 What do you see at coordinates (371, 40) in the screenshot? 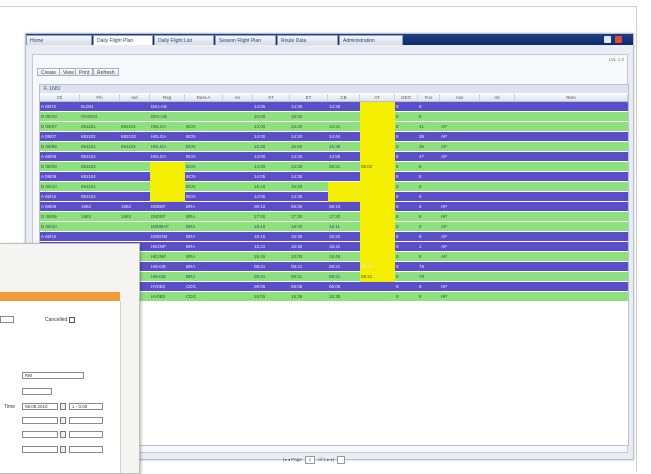
I see `tab-item: Administration` at bounding box center [371, 40].